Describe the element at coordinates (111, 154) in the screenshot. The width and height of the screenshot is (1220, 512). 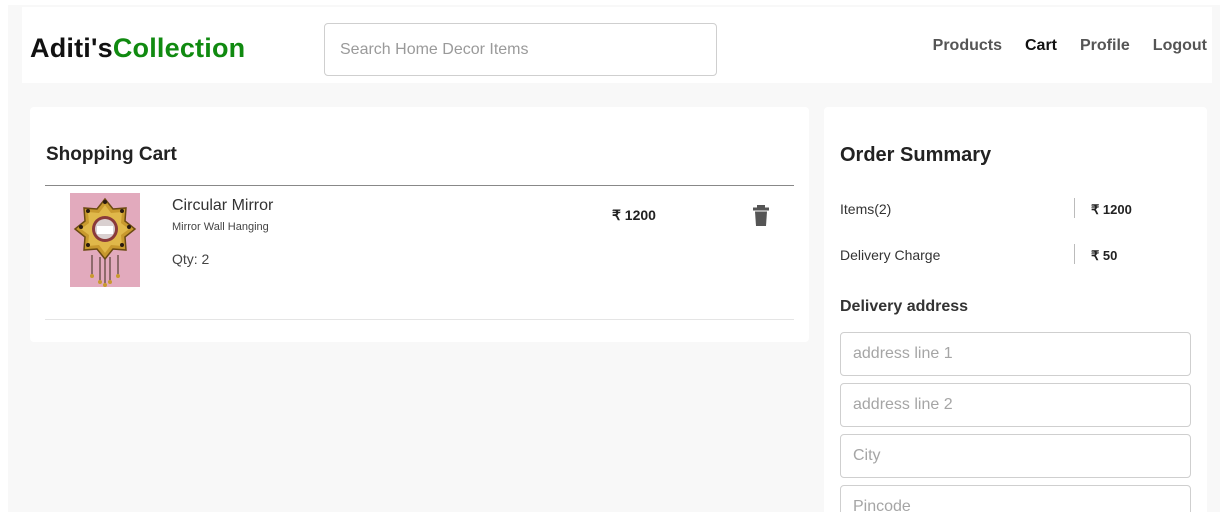
I see `cart-title: Shopping Cart` at that location.